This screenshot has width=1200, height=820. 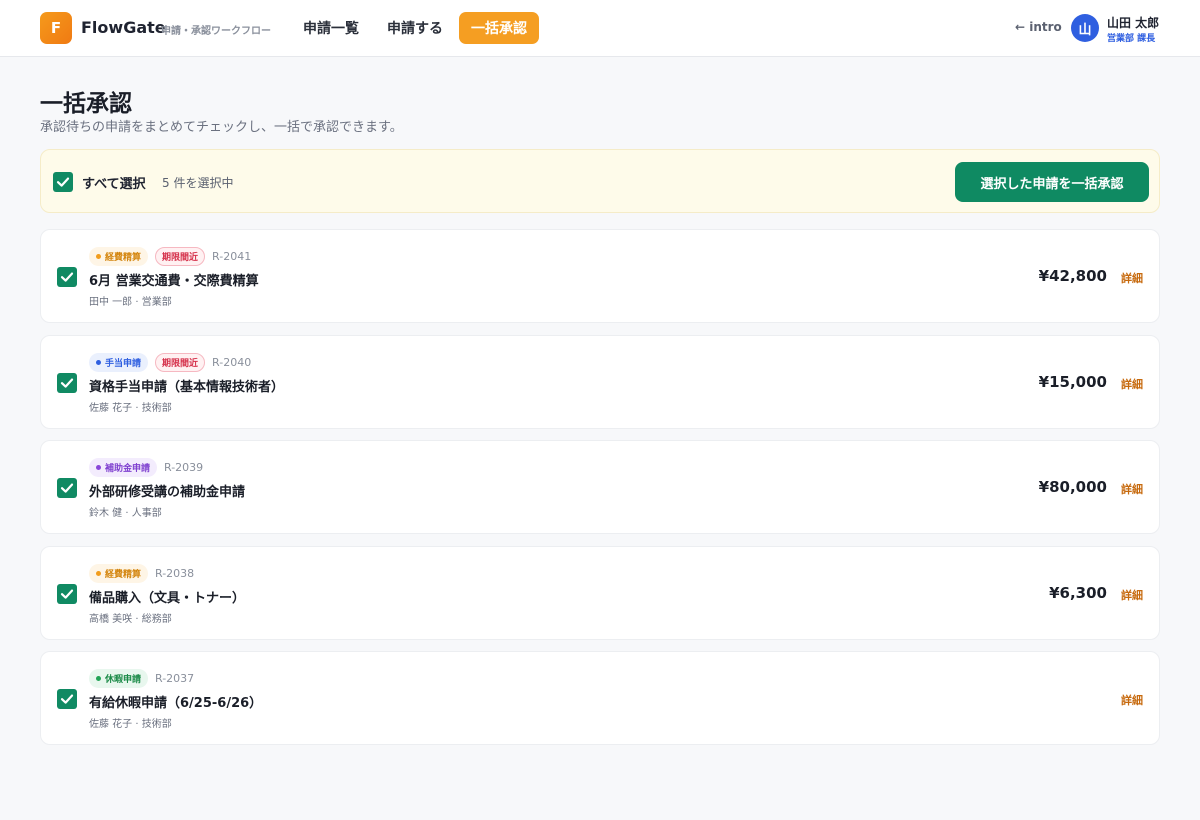 I want to click on request-tags: 手当申請 期限間近 R-2040, so click(x=170, y=362).